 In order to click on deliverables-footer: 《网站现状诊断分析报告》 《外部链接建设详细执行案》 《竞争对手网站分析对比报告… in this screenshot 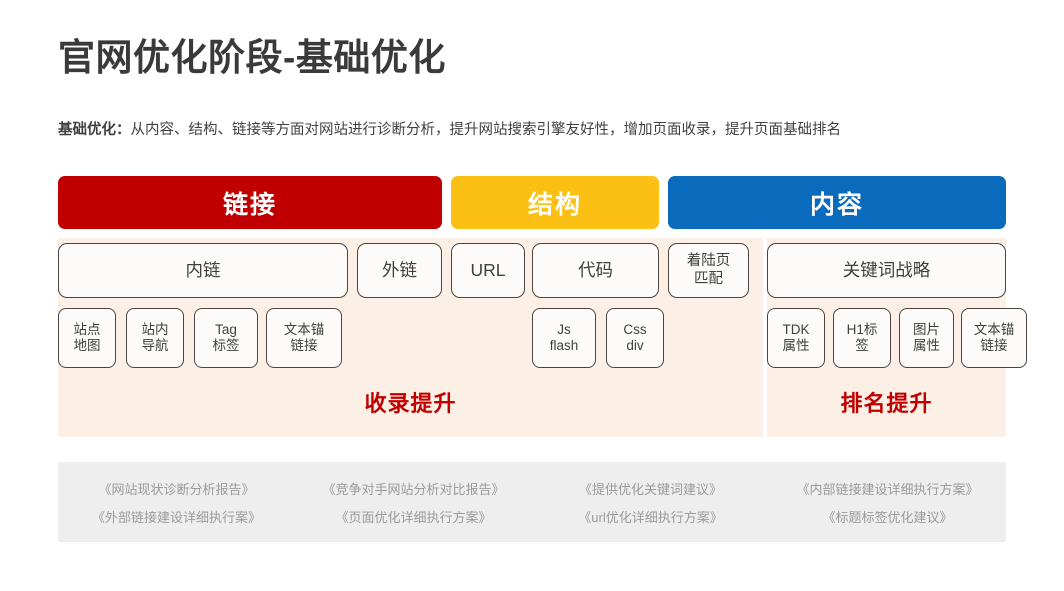, I will do `click(532, 502)`.